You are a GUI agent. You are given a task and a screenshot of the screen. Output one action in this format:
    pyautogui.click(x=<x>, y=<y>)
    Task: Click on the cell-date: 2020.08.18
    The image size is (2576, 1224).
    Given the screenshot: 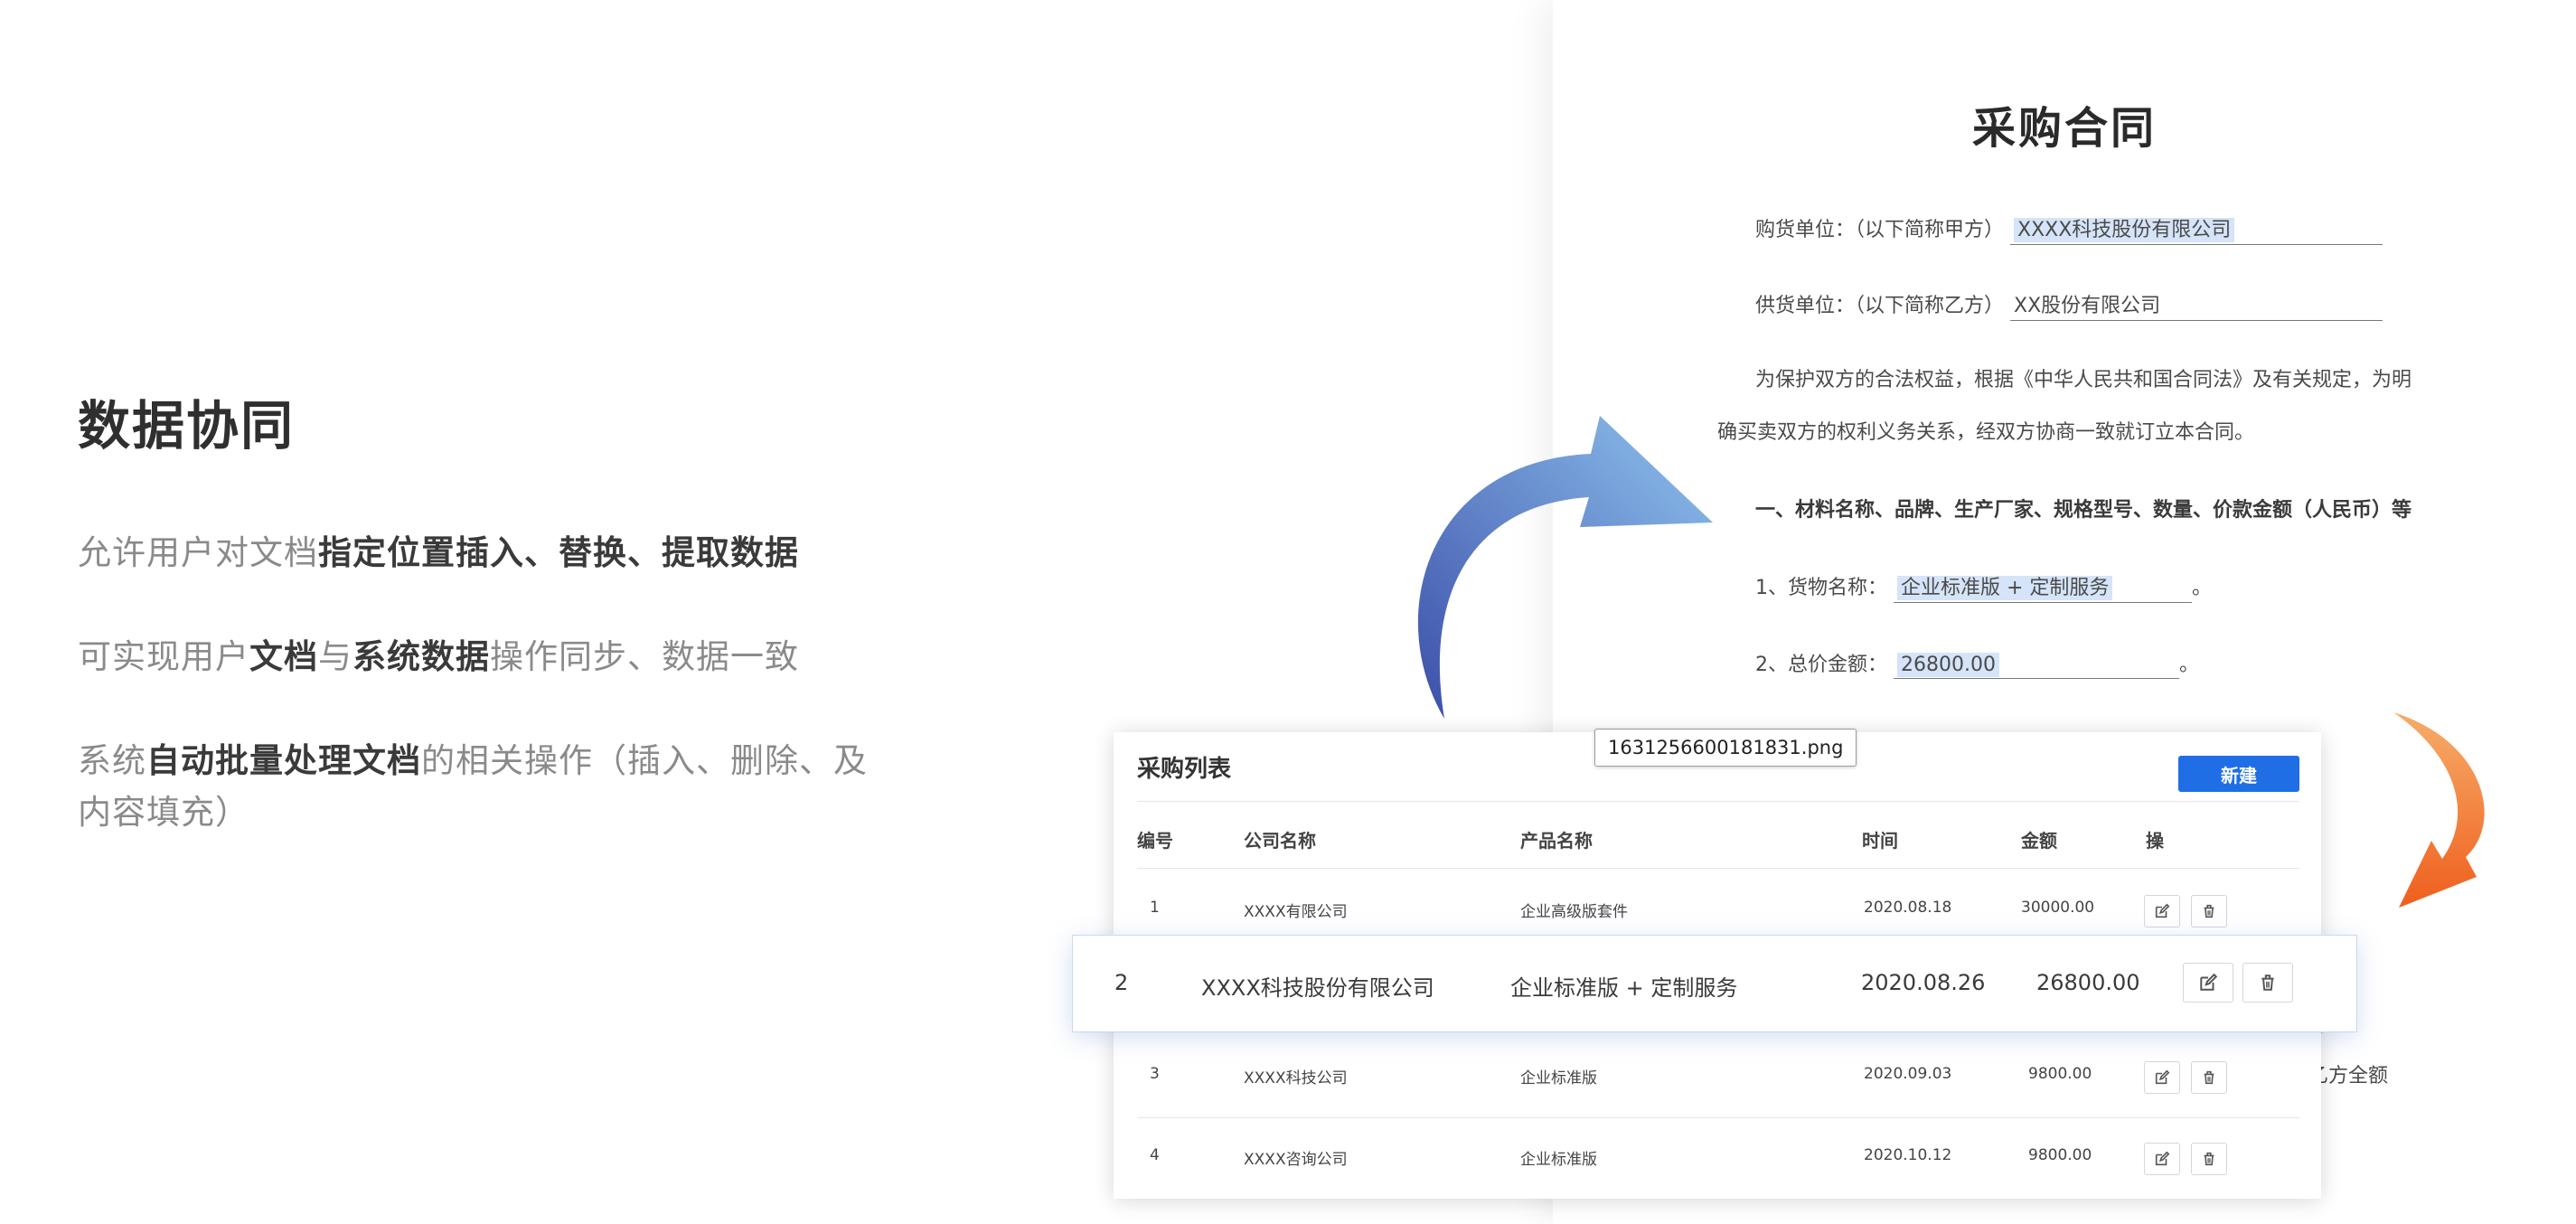 What is the action you would take?
    pyautogui.click(x=1908, y=908)
    